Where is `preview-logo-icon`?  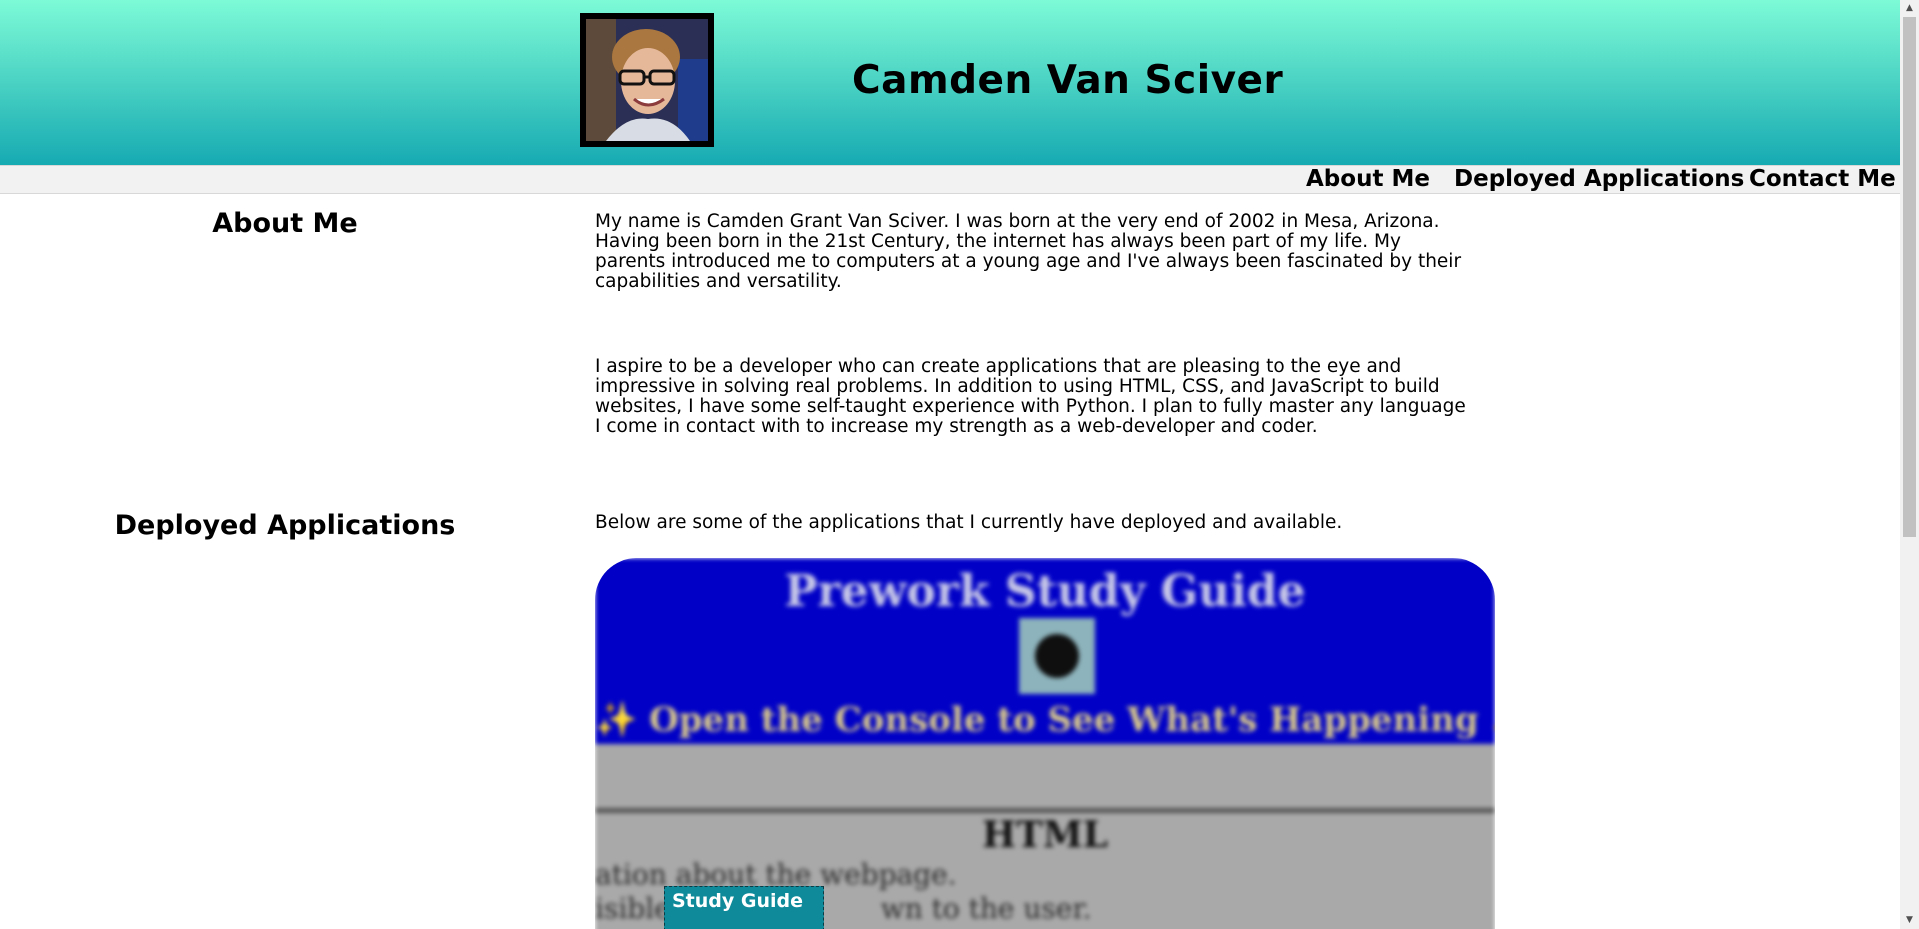 preview-logo-icon is located at coordinates (1057, 656).